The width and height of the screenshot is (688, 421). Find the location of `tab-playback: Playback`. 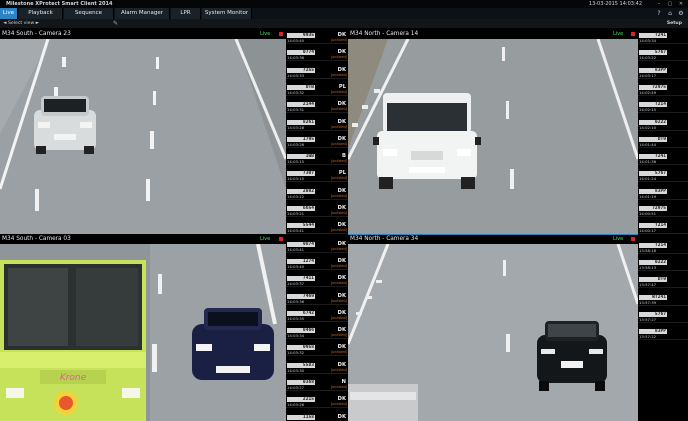

tab-playback: Playback is located at coordinates (41, 13).